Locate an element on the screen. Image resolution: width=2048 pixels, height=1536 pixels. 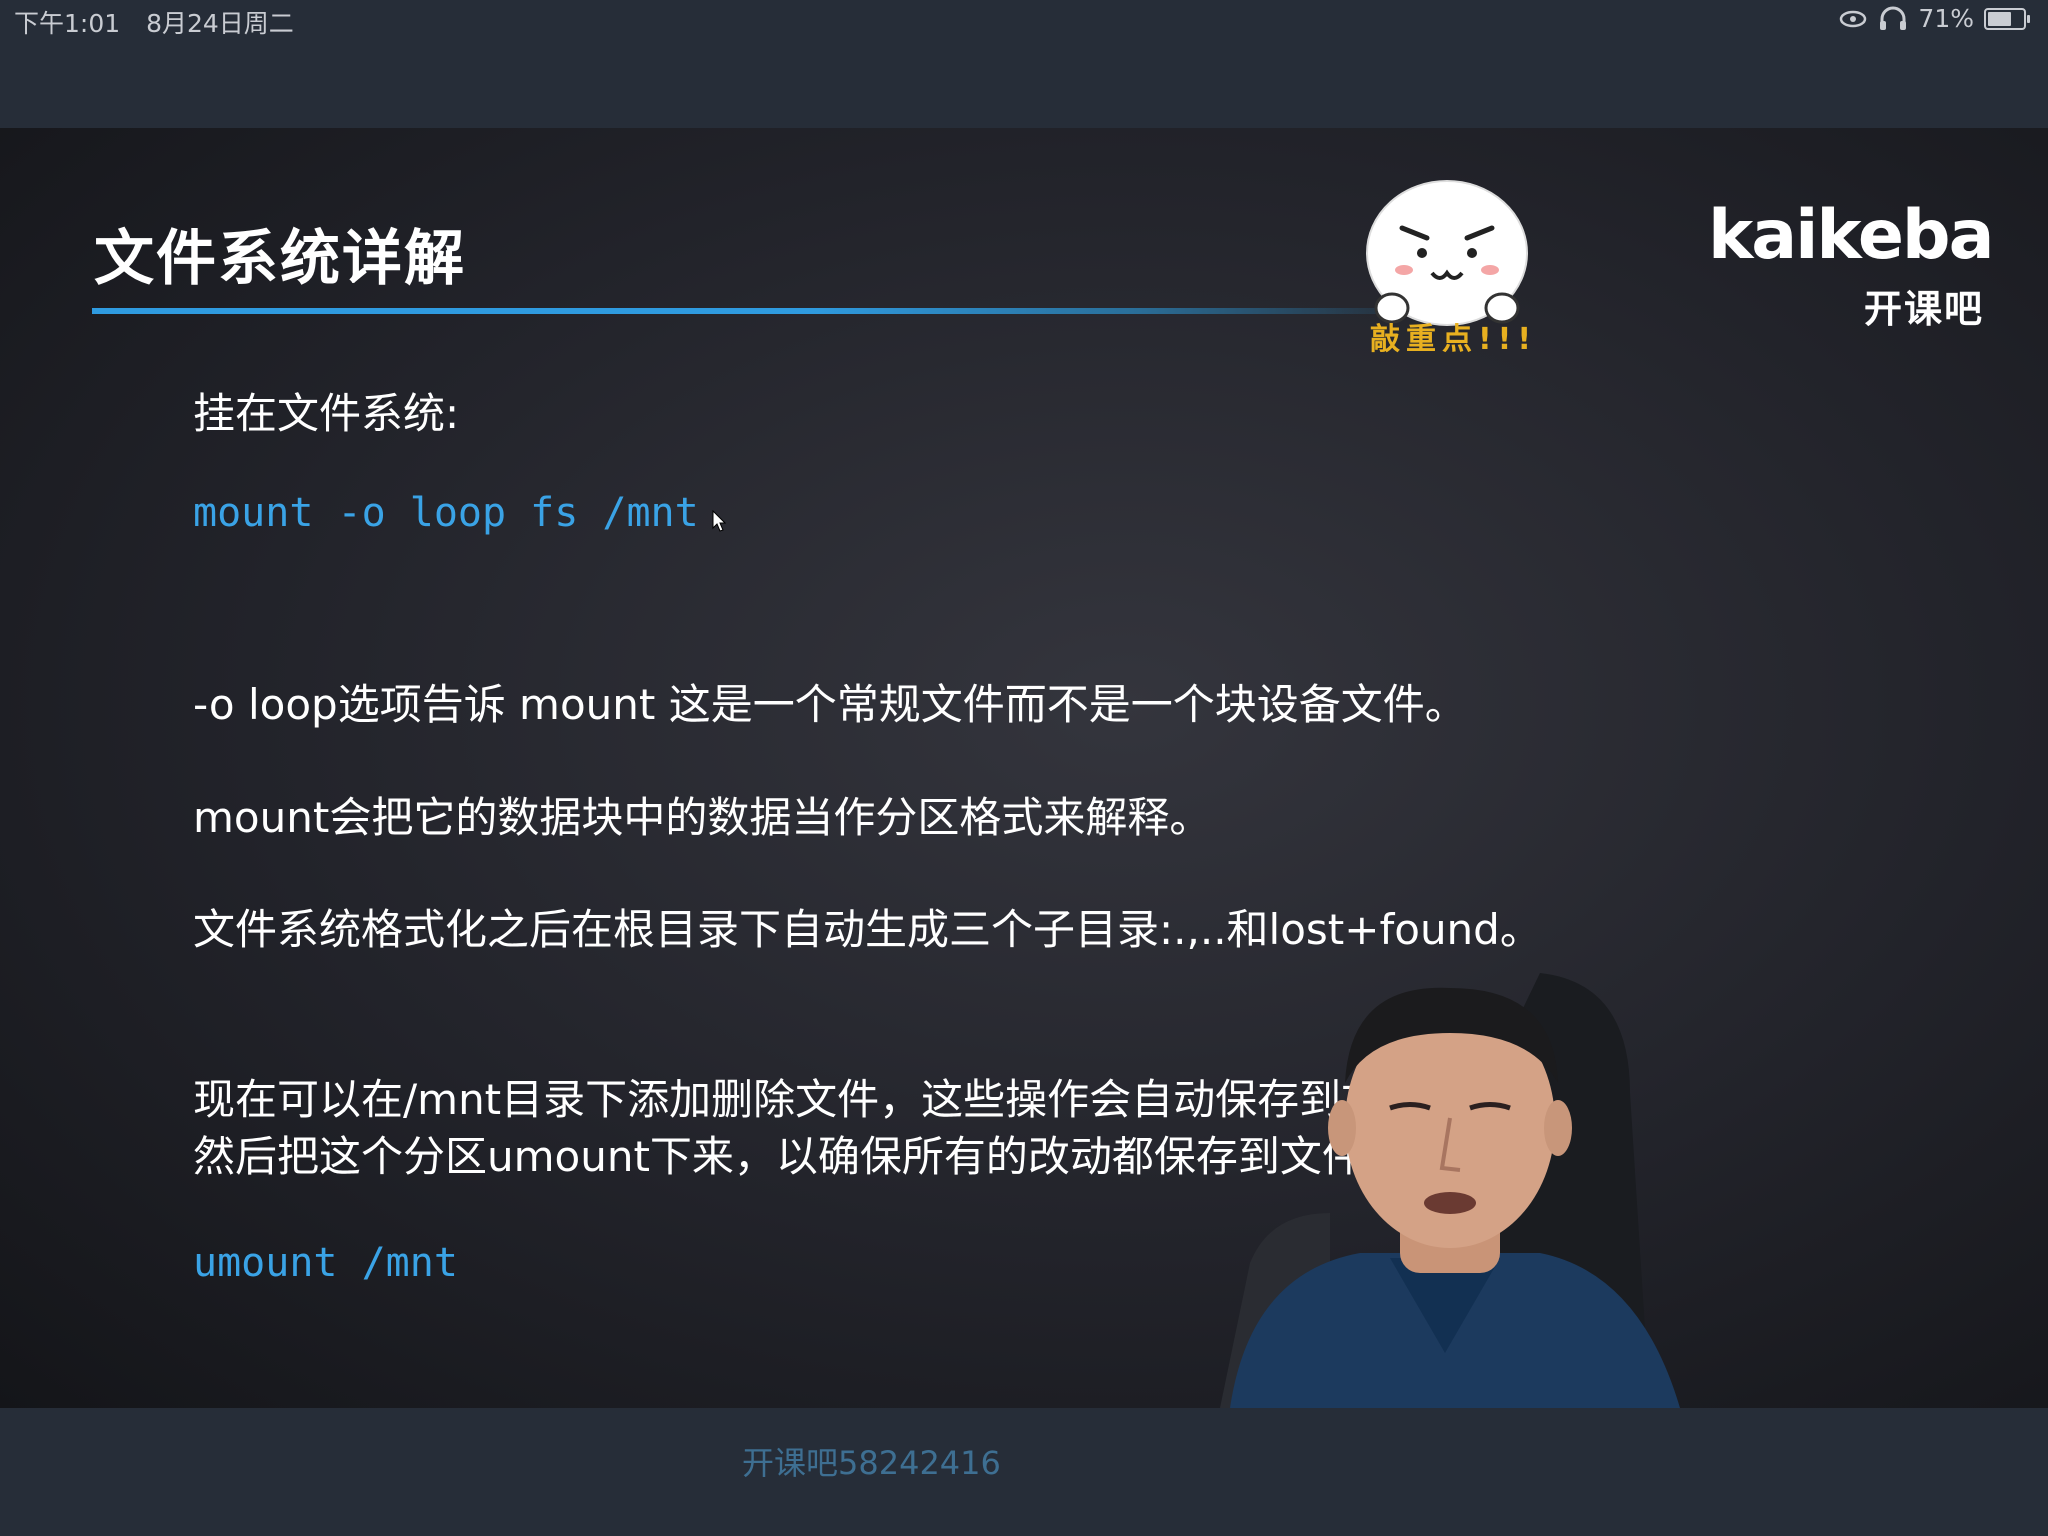
kaikeba-logo: kaikeba 开课吧 is located at coordinates (1851, 263).